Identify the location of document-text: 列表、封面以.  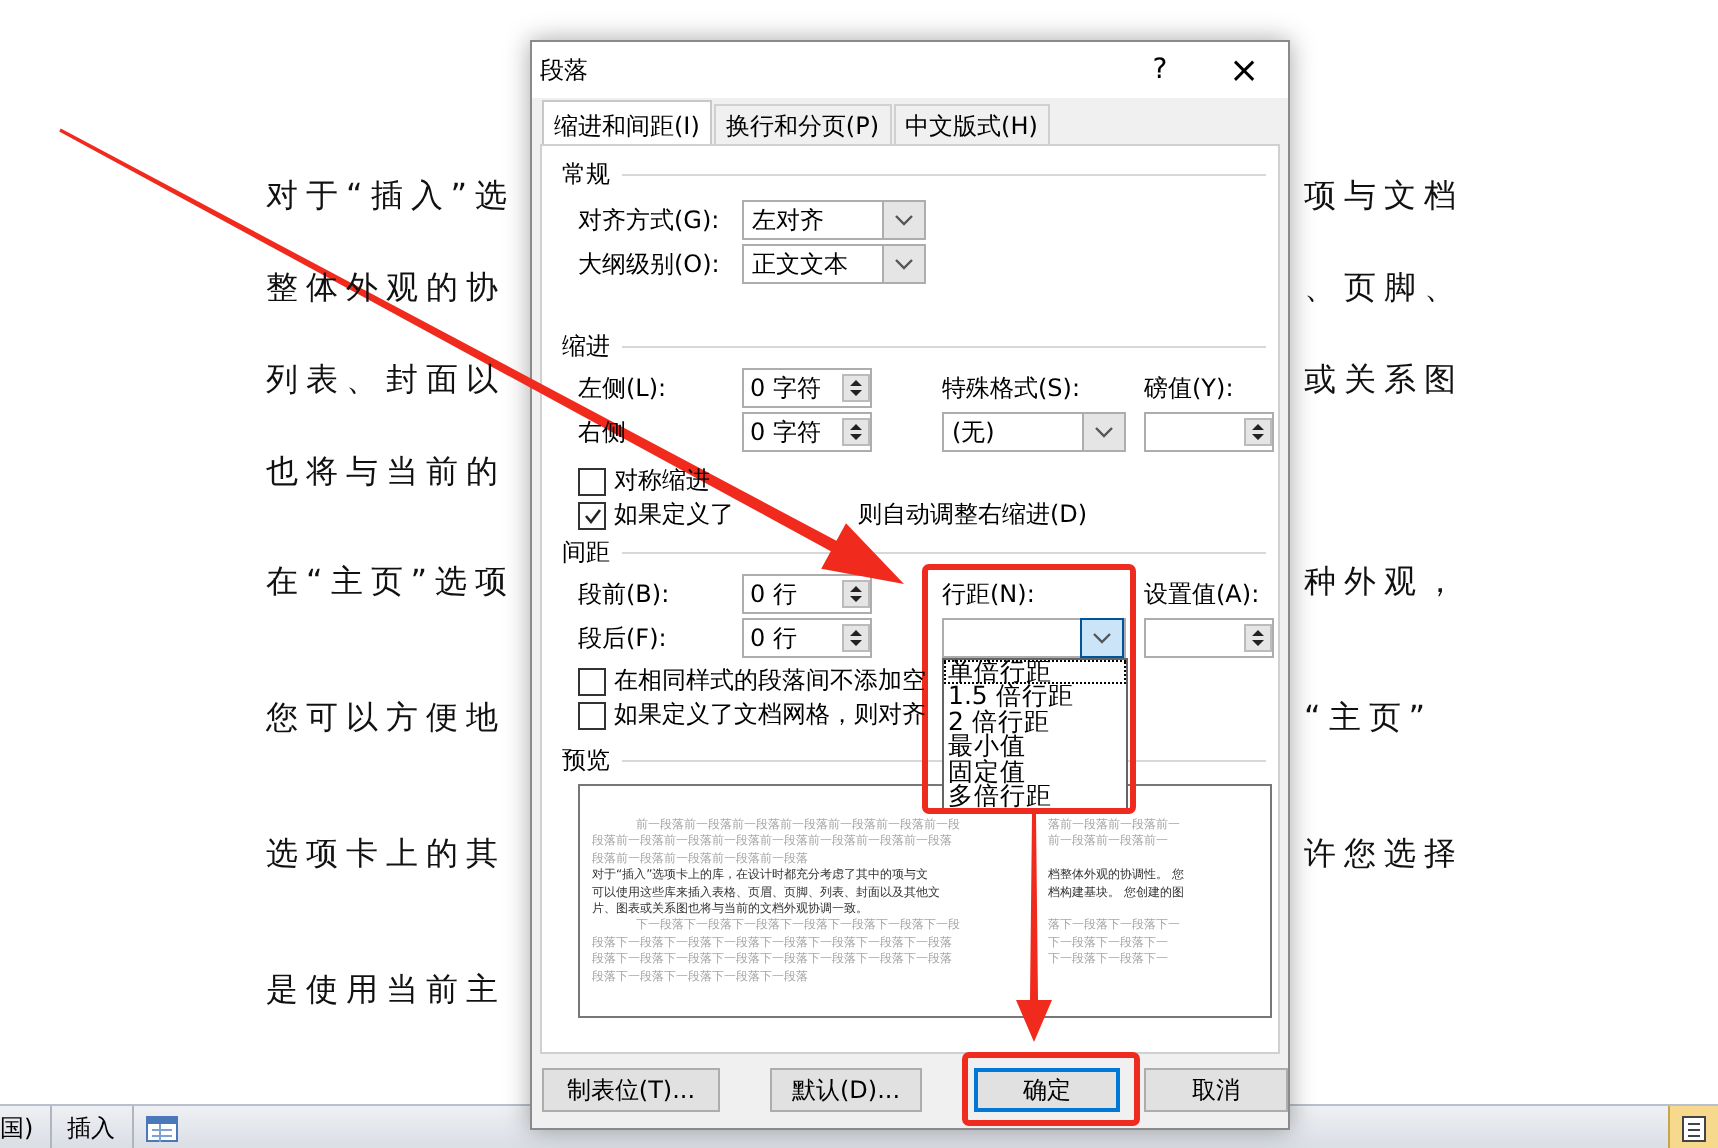
(387, 380).